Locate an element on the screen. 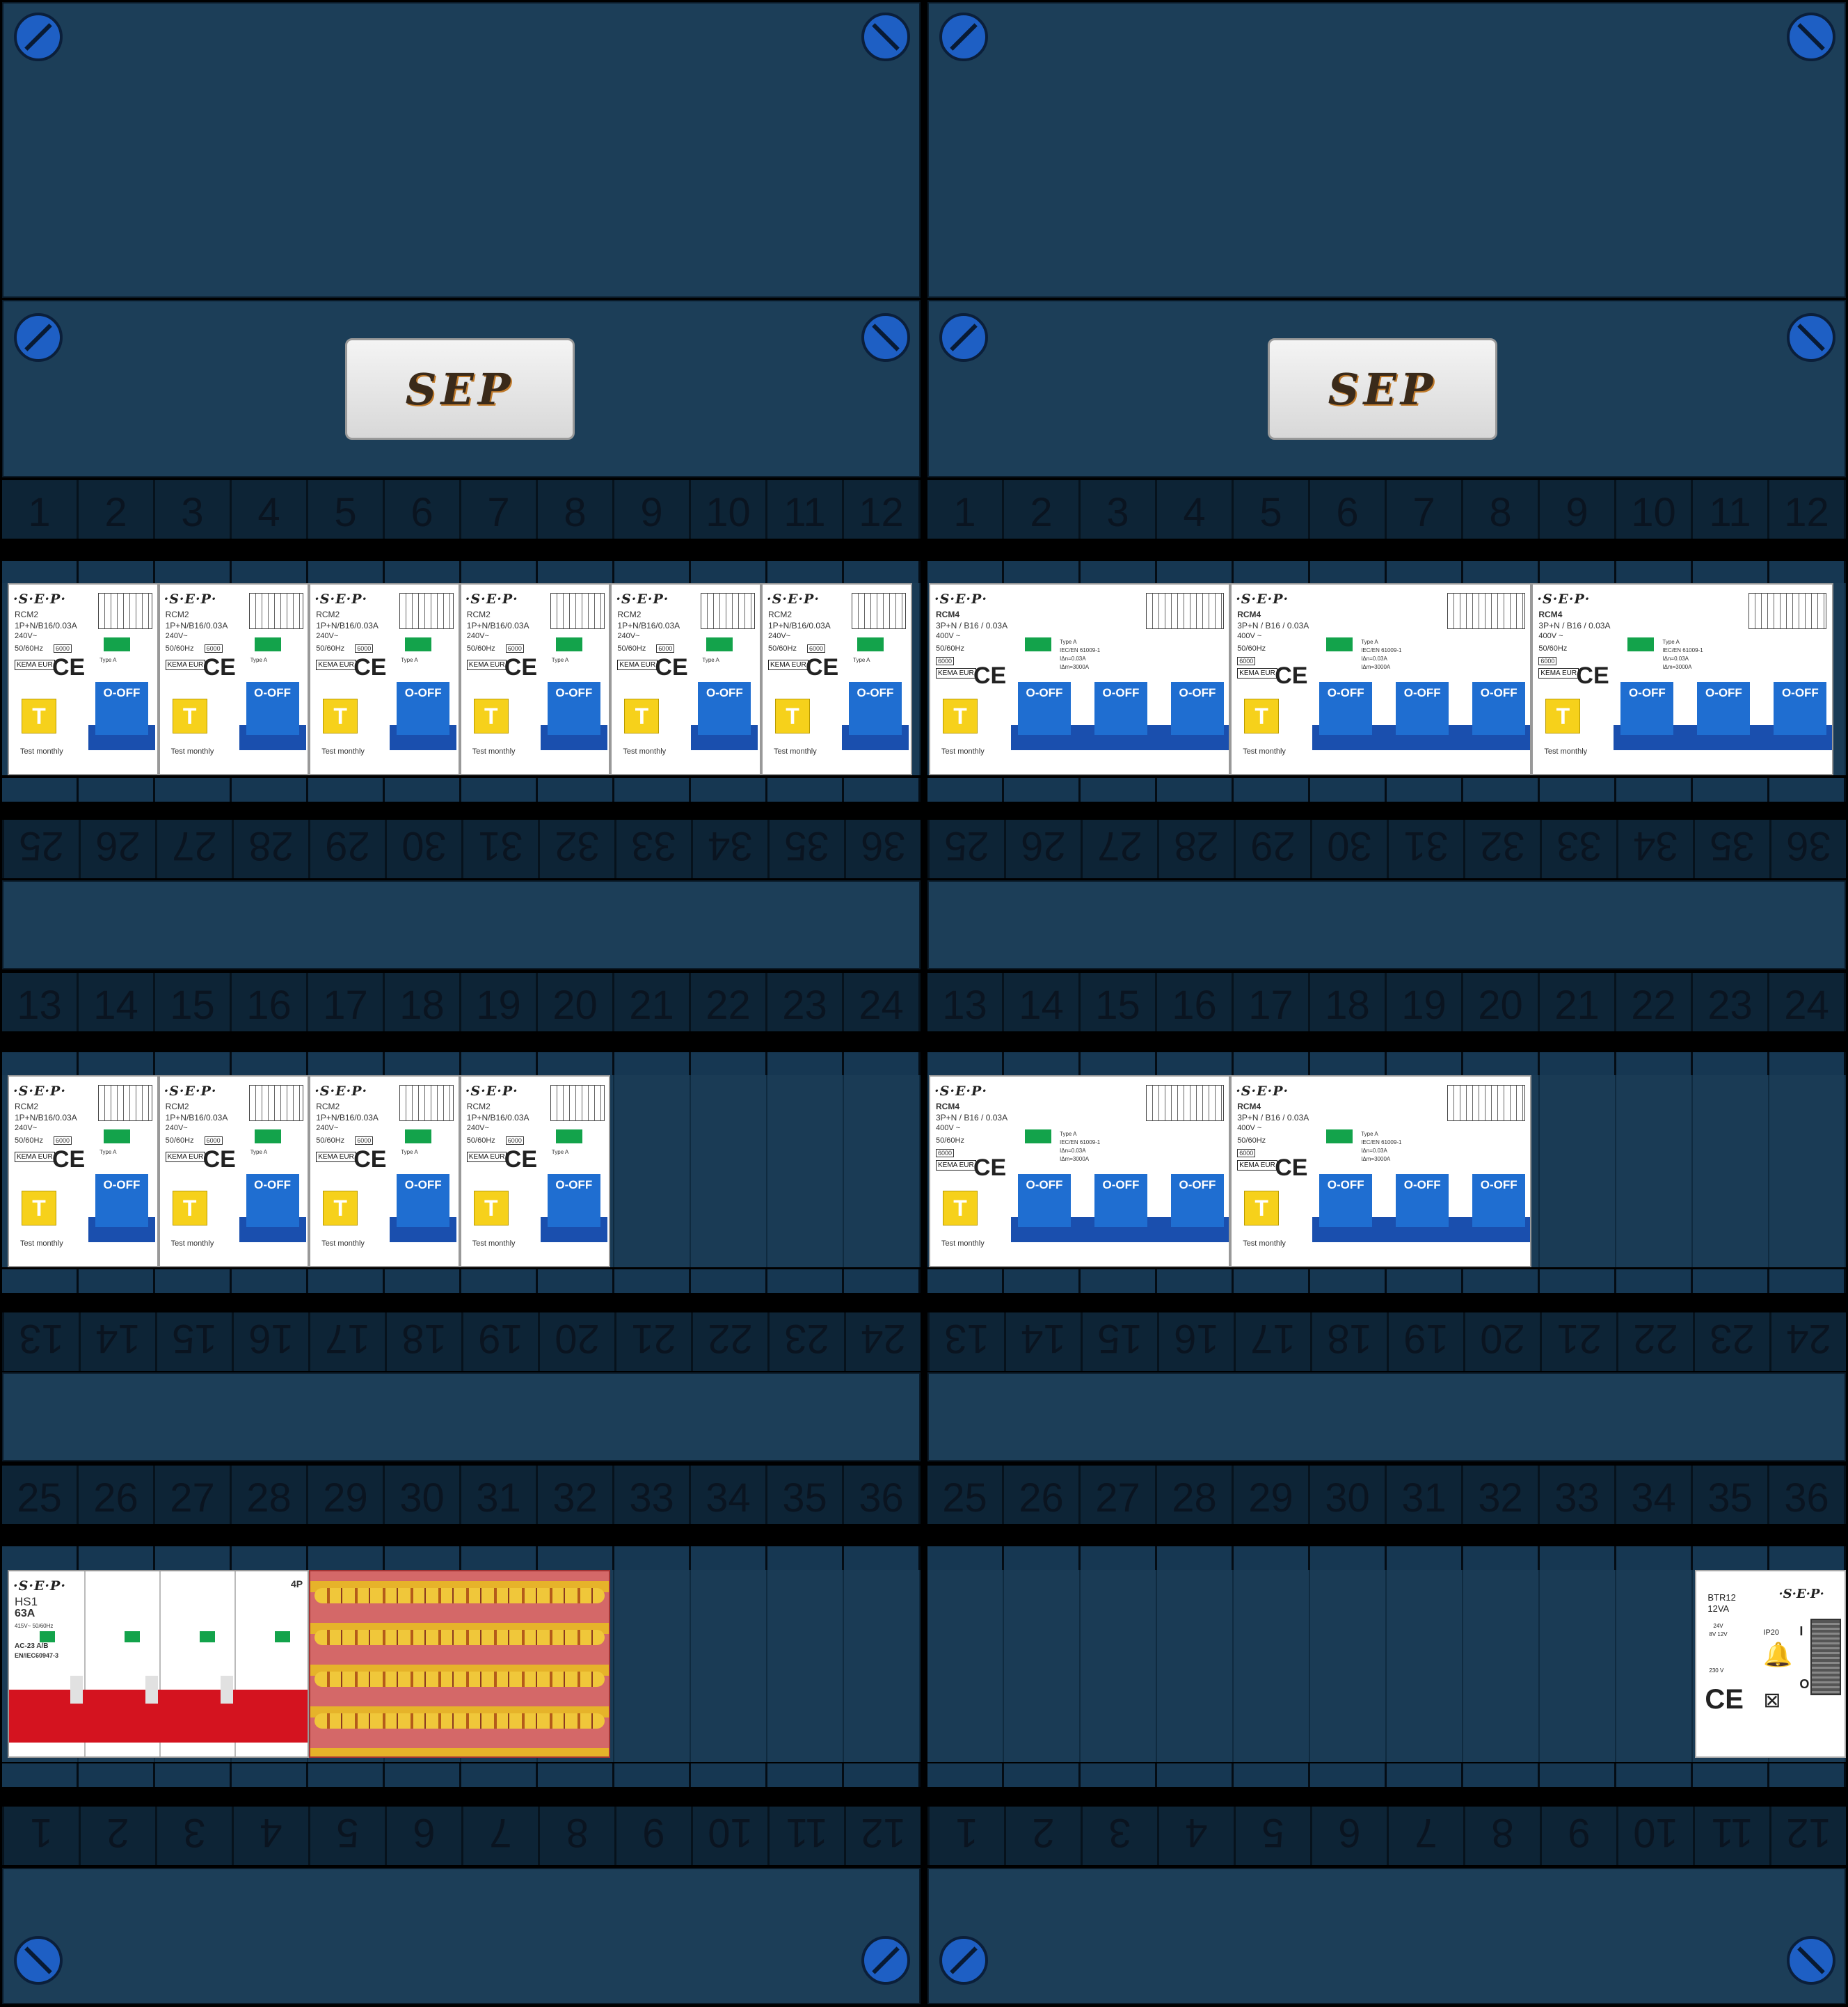  handle-gap is located at coordinates (76, 1690).